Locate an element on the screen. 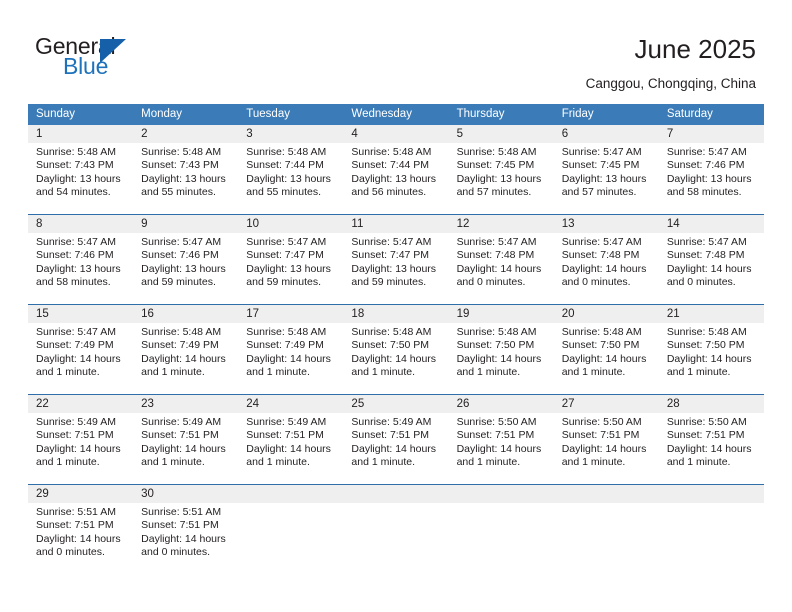 Image resolution: width=792 pixels, height=612 pixels. day-number: 19 is located at coordinates (501, 314).